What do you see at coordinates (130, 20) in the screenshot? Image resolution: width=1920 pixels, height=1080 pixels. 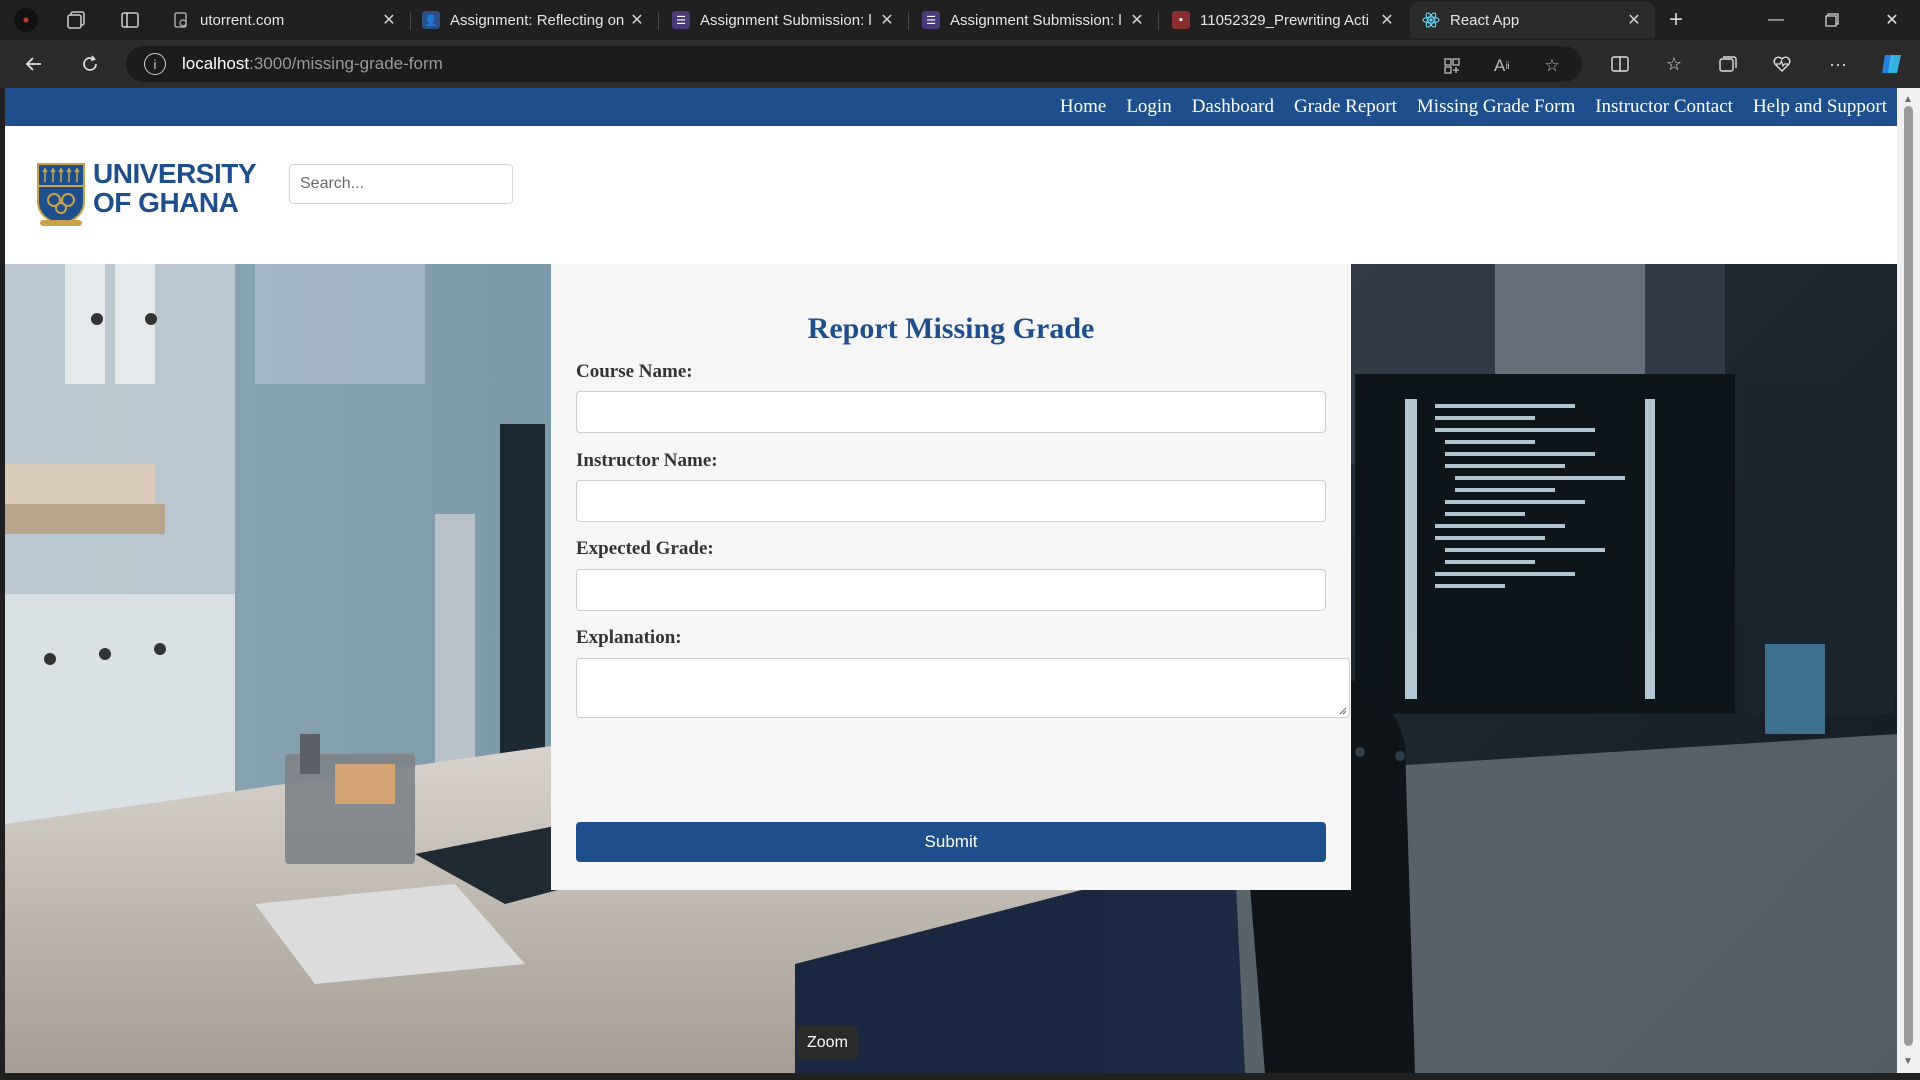 I see `tab-actions-icon` at bounding box center [130, 20].